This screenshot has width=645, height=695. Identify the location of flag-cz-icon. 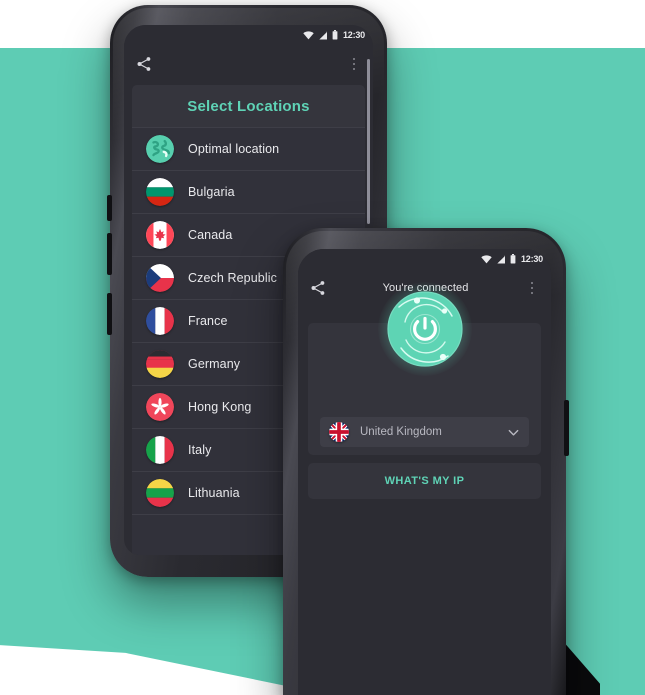
(160, 278).